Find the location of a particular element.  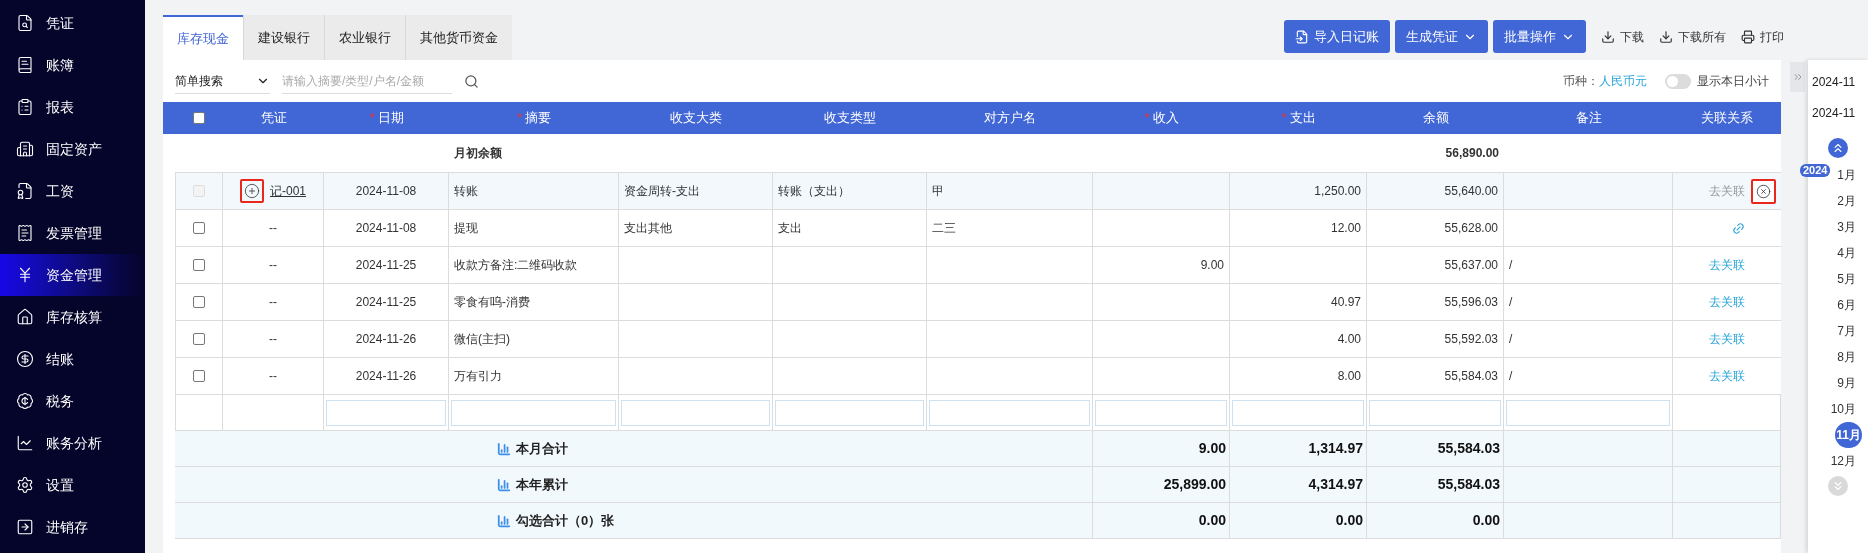

expense-cell-text: 8.00 is located at coordinates (1349, 376).